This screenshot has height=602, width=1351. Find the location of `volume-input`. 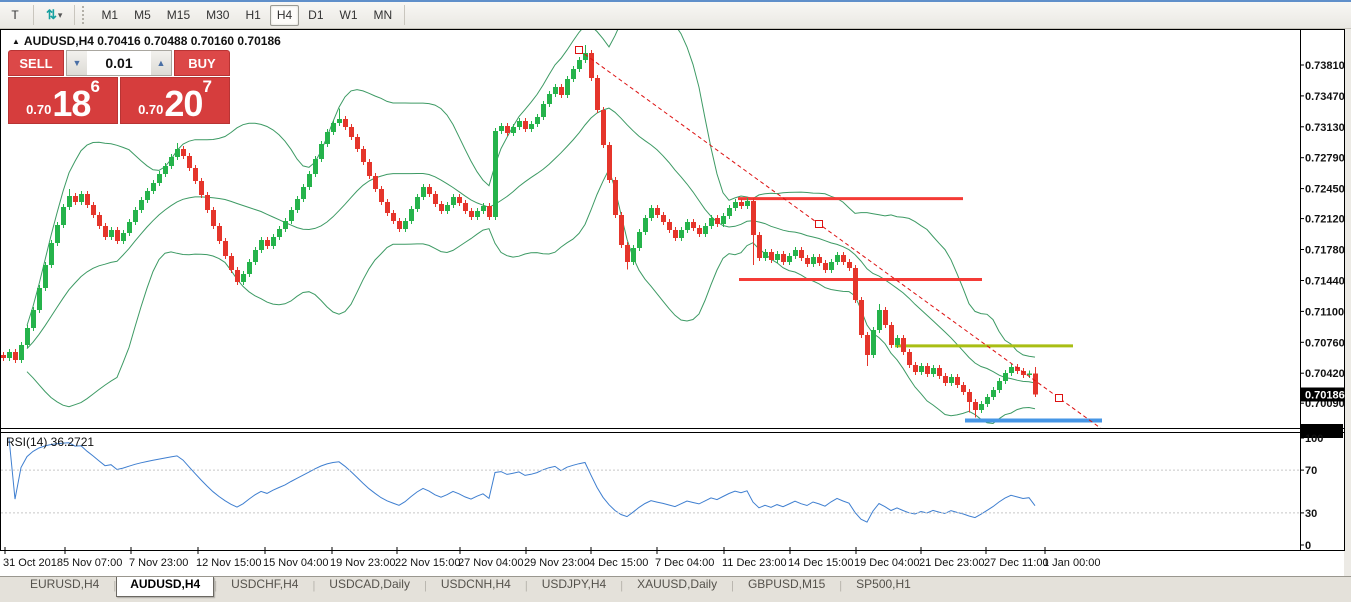

volume-input is located at coordinates (119, 63).